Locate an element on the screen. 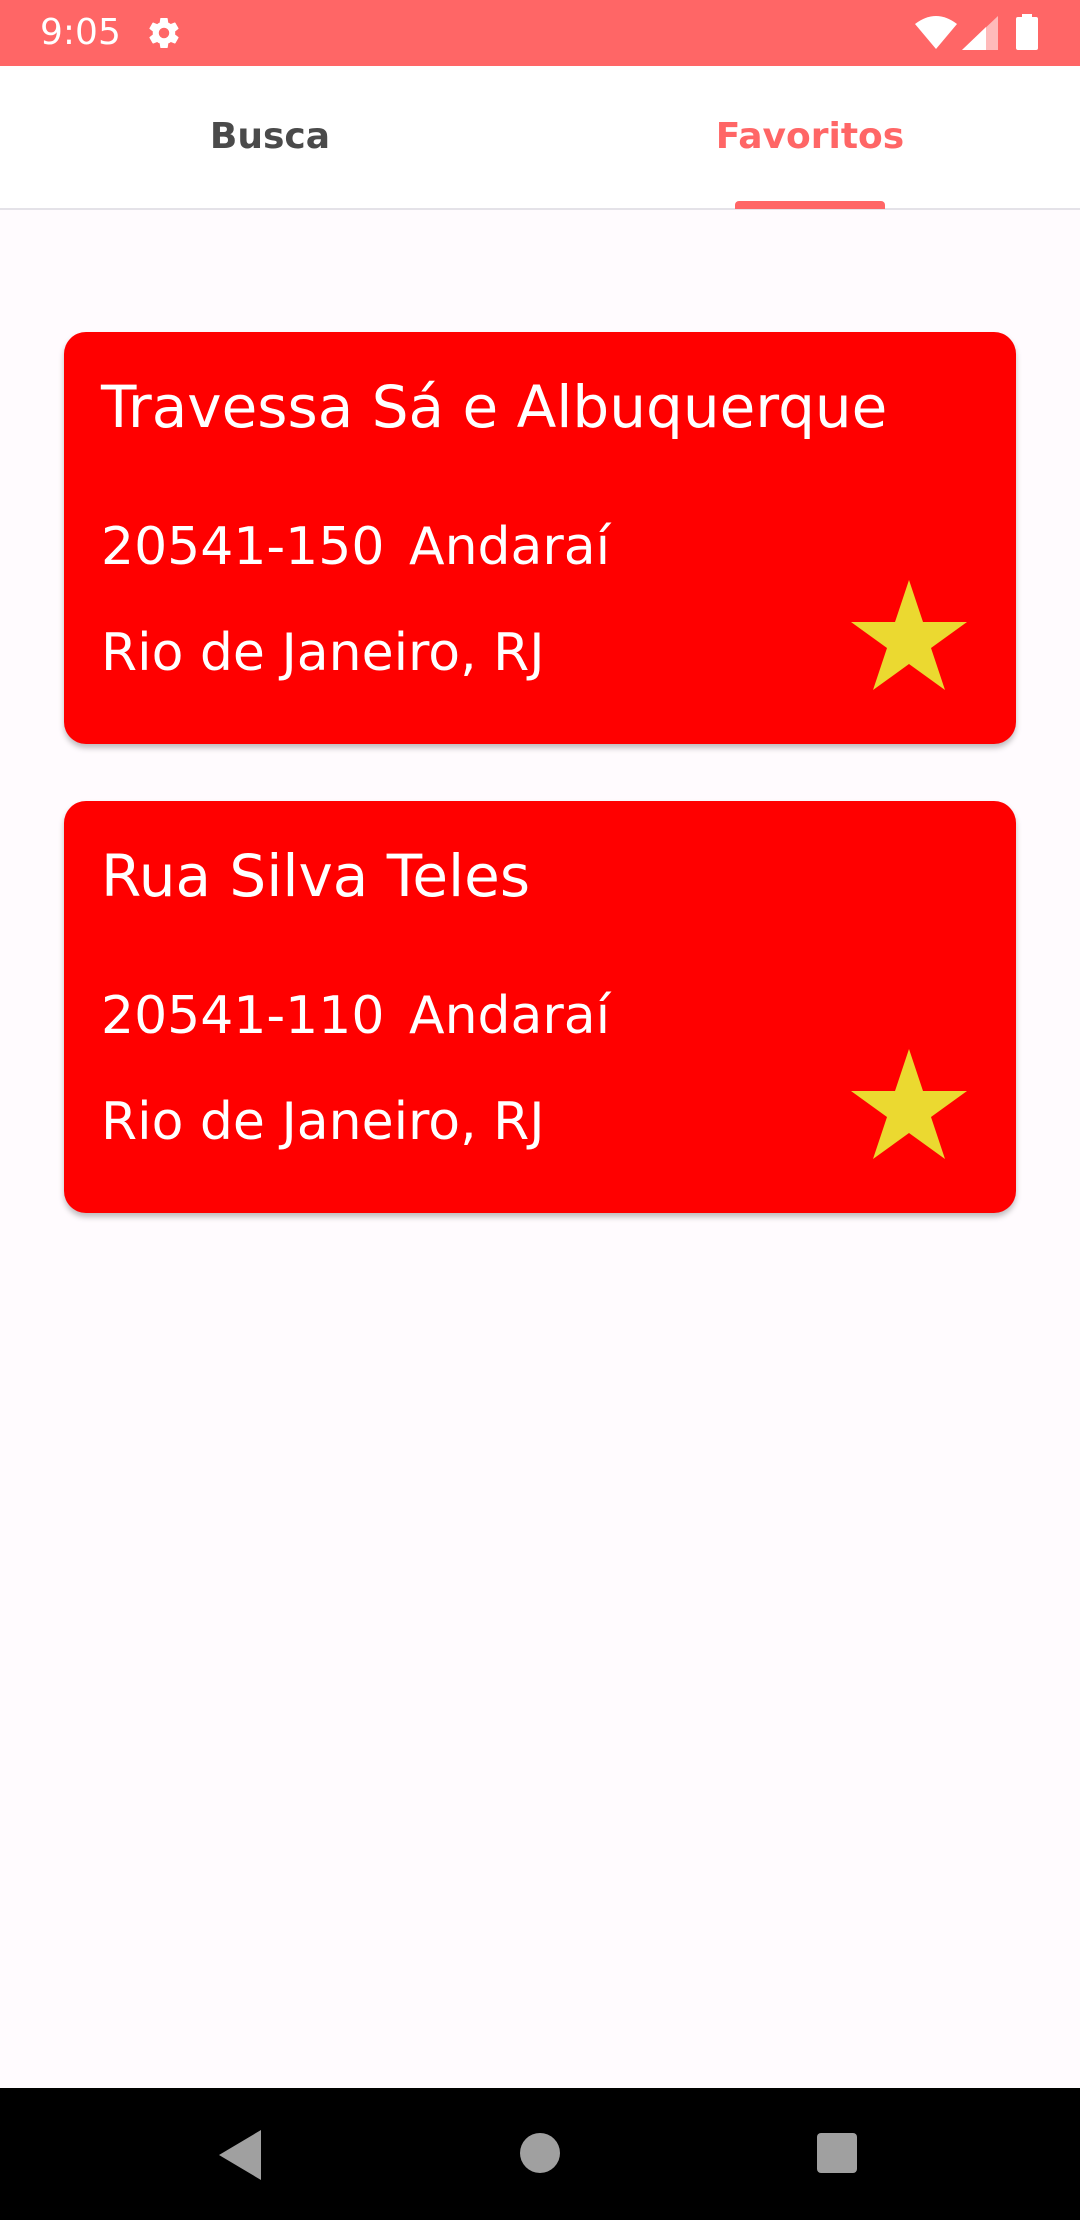  tab-busca: Busca is located at coordinates (270, 137).